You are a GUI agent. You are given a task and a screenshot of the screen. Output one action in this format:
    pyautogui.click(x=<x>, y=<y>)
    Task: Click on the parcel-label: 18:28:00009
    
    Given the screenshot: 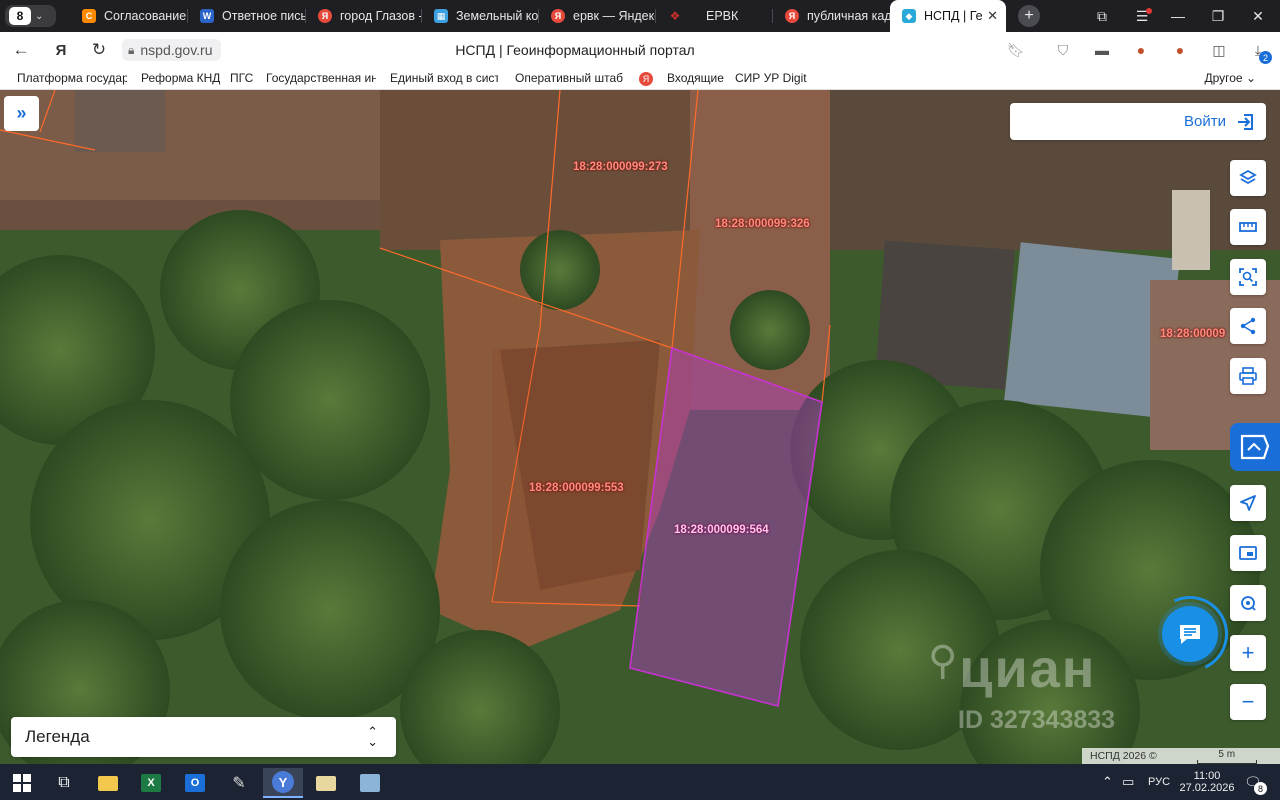 What is the action you would take?
    pyautogui.click(x=1192, y=334)
    